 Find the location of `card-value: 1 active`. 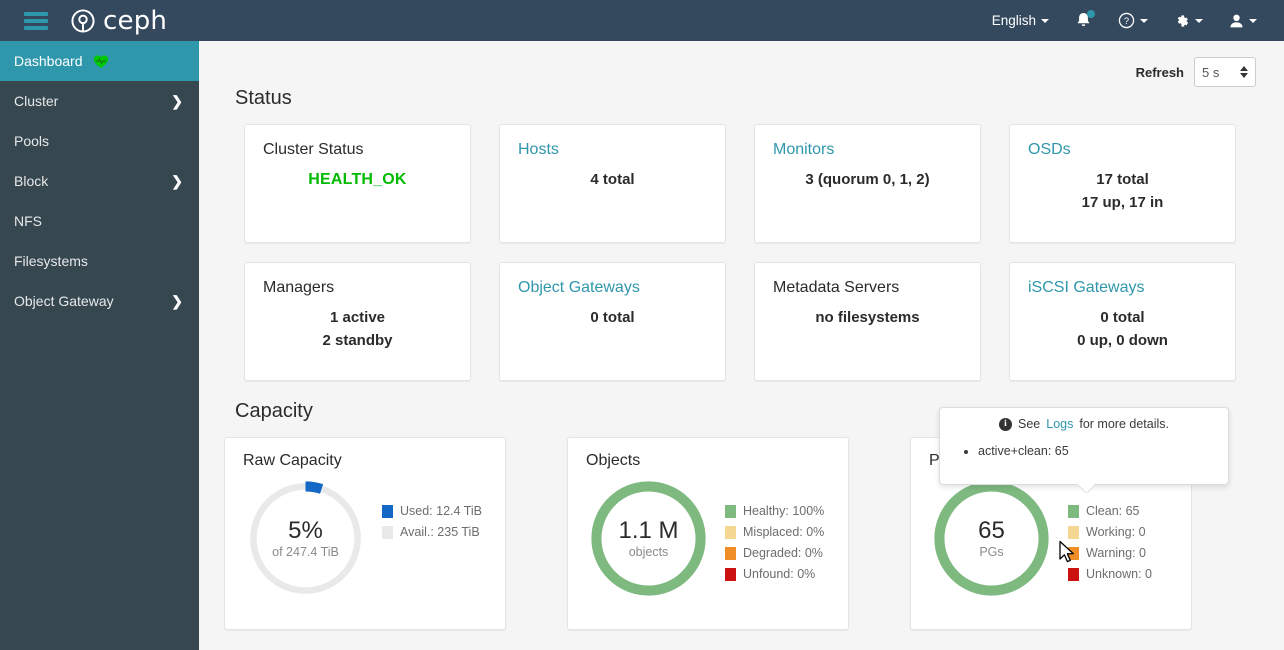

card-value: 1 active is located at coordinates (357, 317).